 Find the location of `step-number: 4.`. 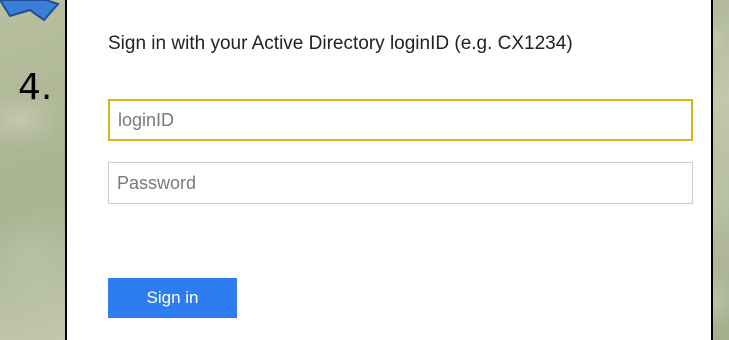

step-number: 4. is located at coordinates (35, 87).